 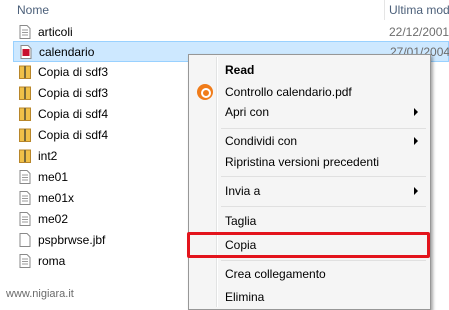 I want to click on pdf-file-icon, so click(x=26, y=52).